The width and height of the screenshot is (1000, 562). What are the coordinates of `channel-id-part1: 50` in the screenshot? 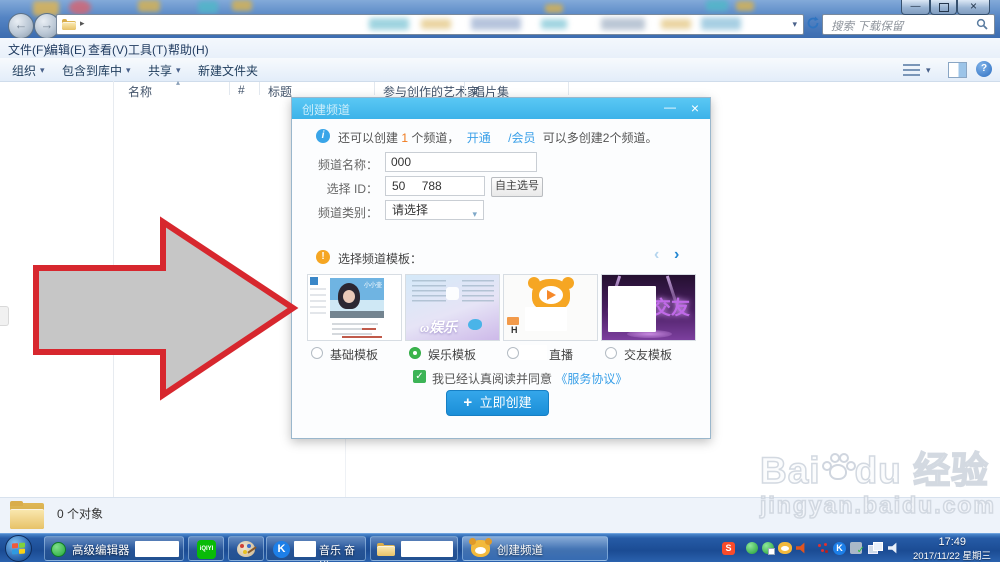 It's located at (399, 186).